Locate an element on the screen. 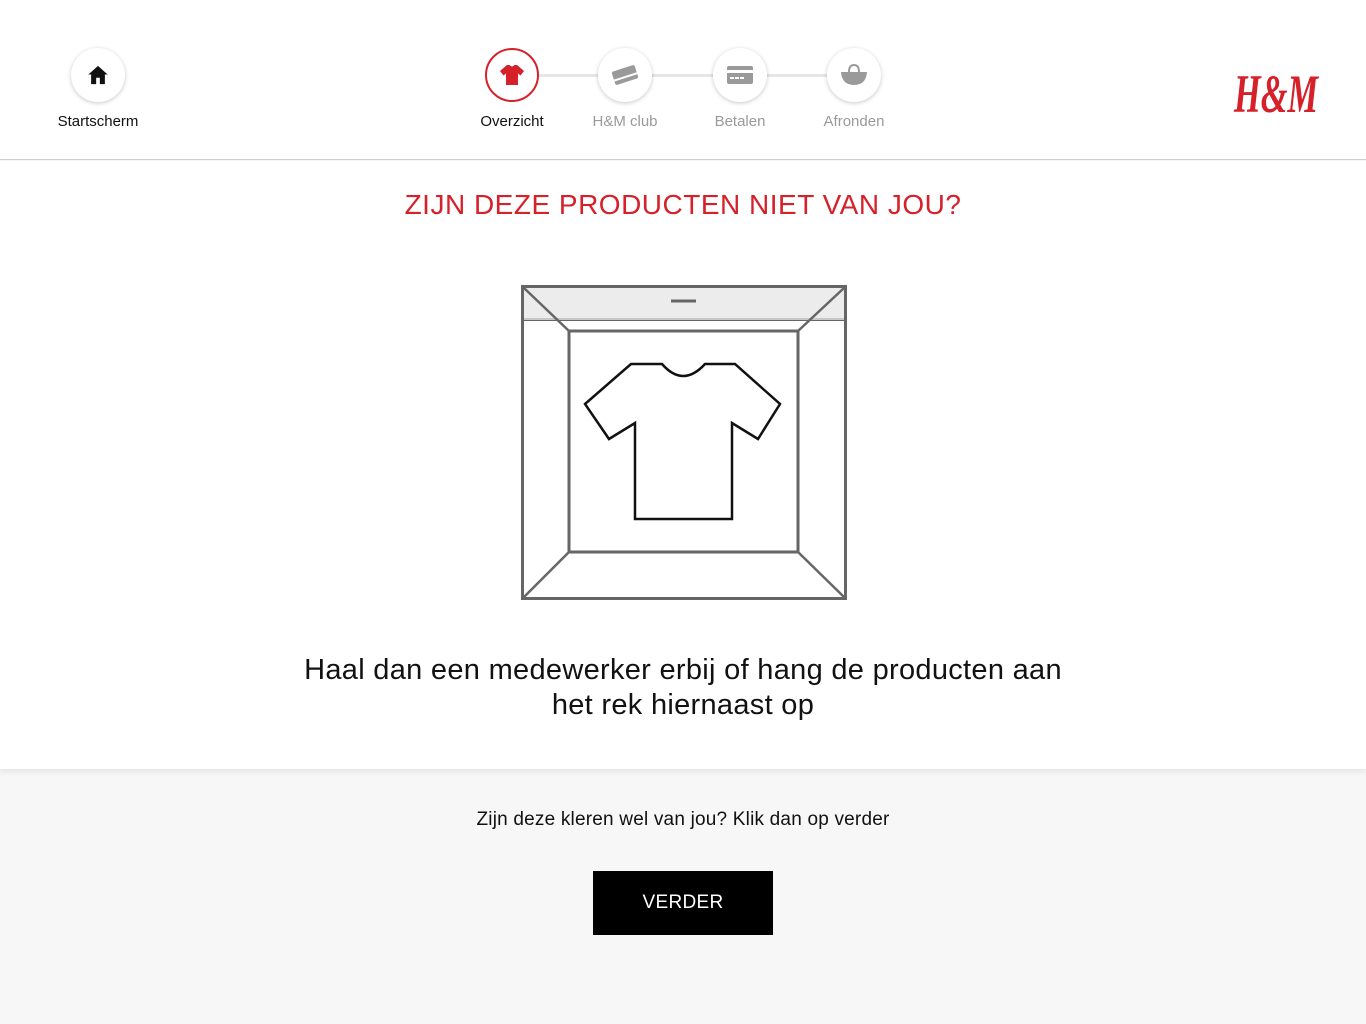  step-afronden: Afronden is located at coordinates (854, 89).